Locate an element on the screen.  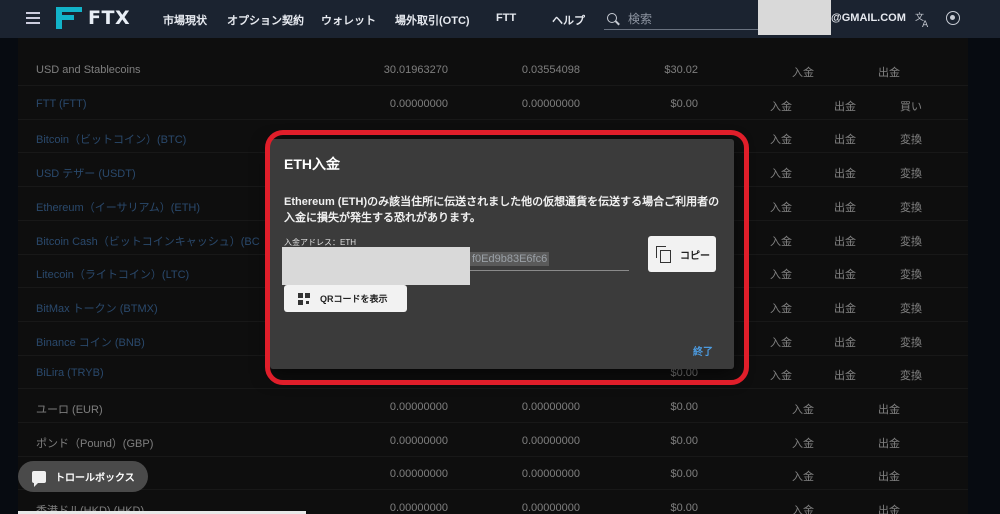
theme-toggle-icon is located at coordinates (953, 18).